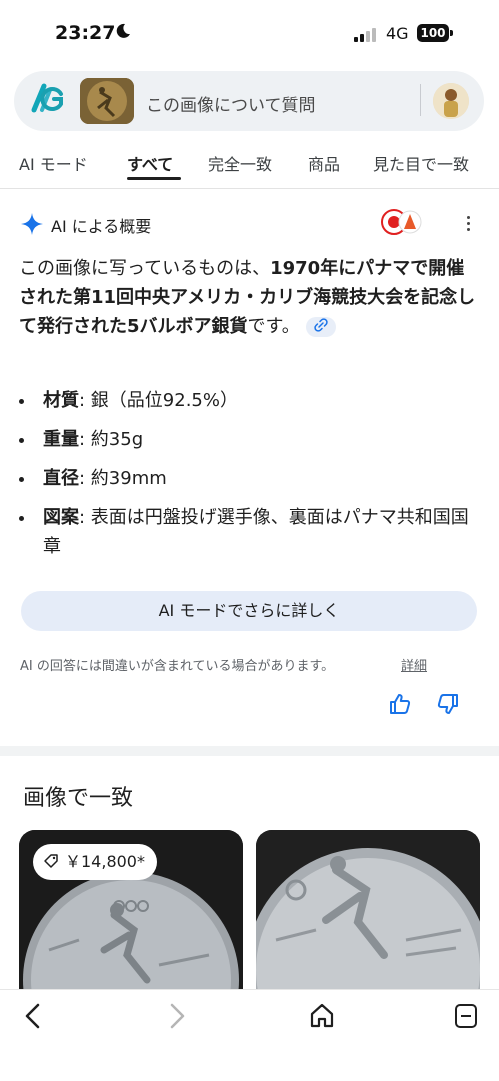  I want to click on tag-icon, so click(51, 861).